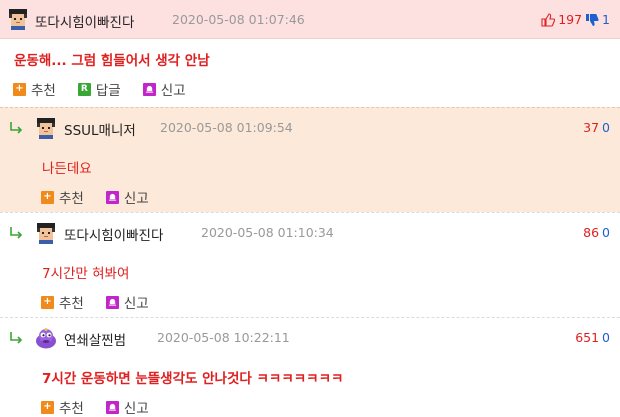  What do you see at coordinates (86, 274) in the screenshot?
I see `comment-text: 7시간만 혀봐여` at bounding box center [86, 274].